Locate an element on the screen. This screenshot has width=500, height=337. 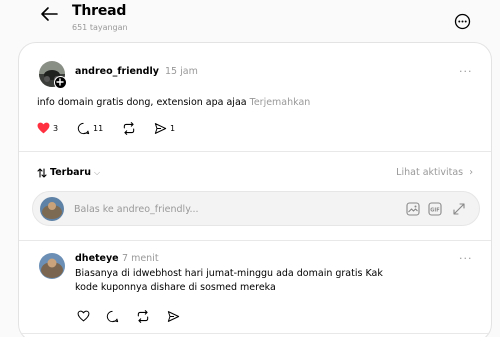
reply-avatar is located at coordinates (52, 266).